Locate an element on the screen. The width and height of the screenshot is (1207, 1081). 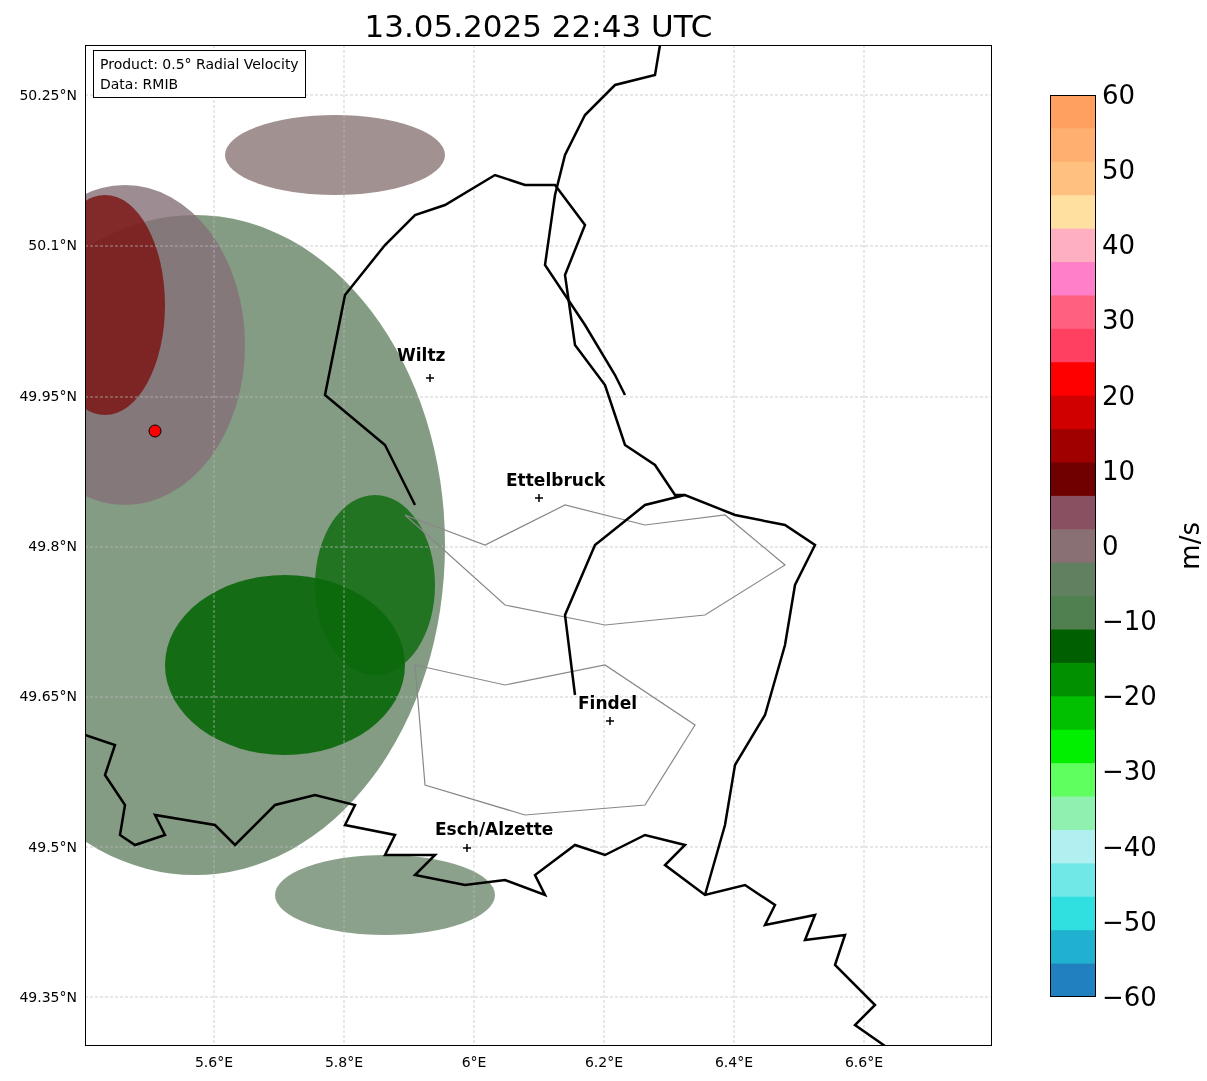
colorbar-tick-label: 20 is located at coordinates (1119, 395).